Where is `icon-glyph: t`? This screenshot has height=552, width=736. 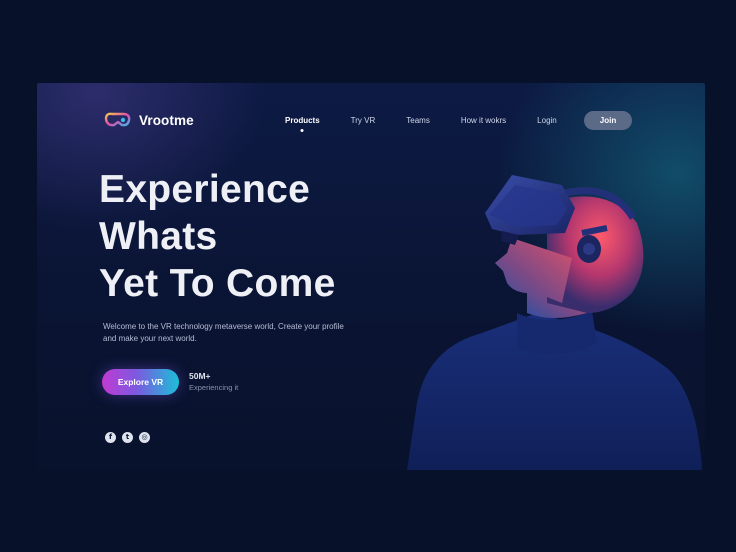
icon-glyph: t is located at coordinates (127, 437).